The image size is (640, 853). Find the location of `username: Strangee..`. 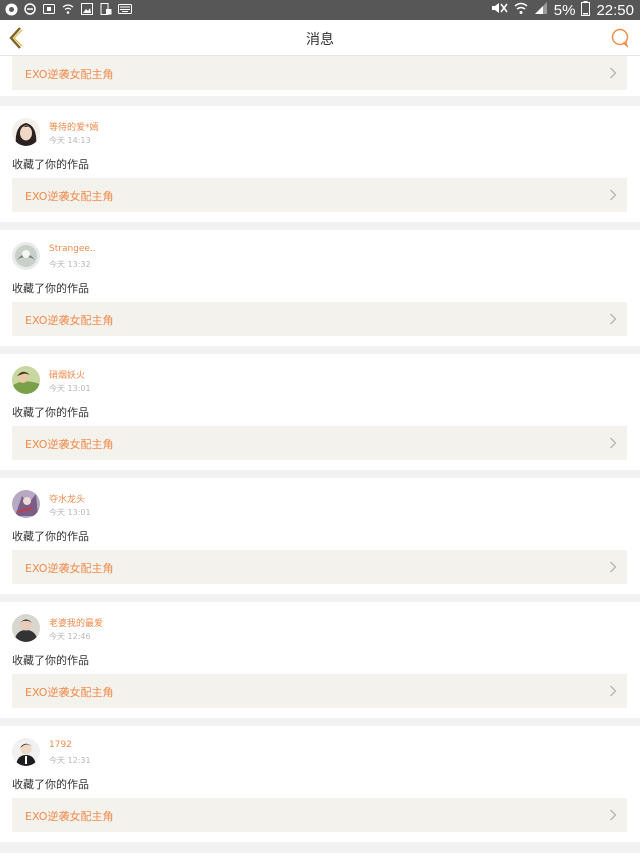

username: Strangee.. is located at coordinates (72, 249).